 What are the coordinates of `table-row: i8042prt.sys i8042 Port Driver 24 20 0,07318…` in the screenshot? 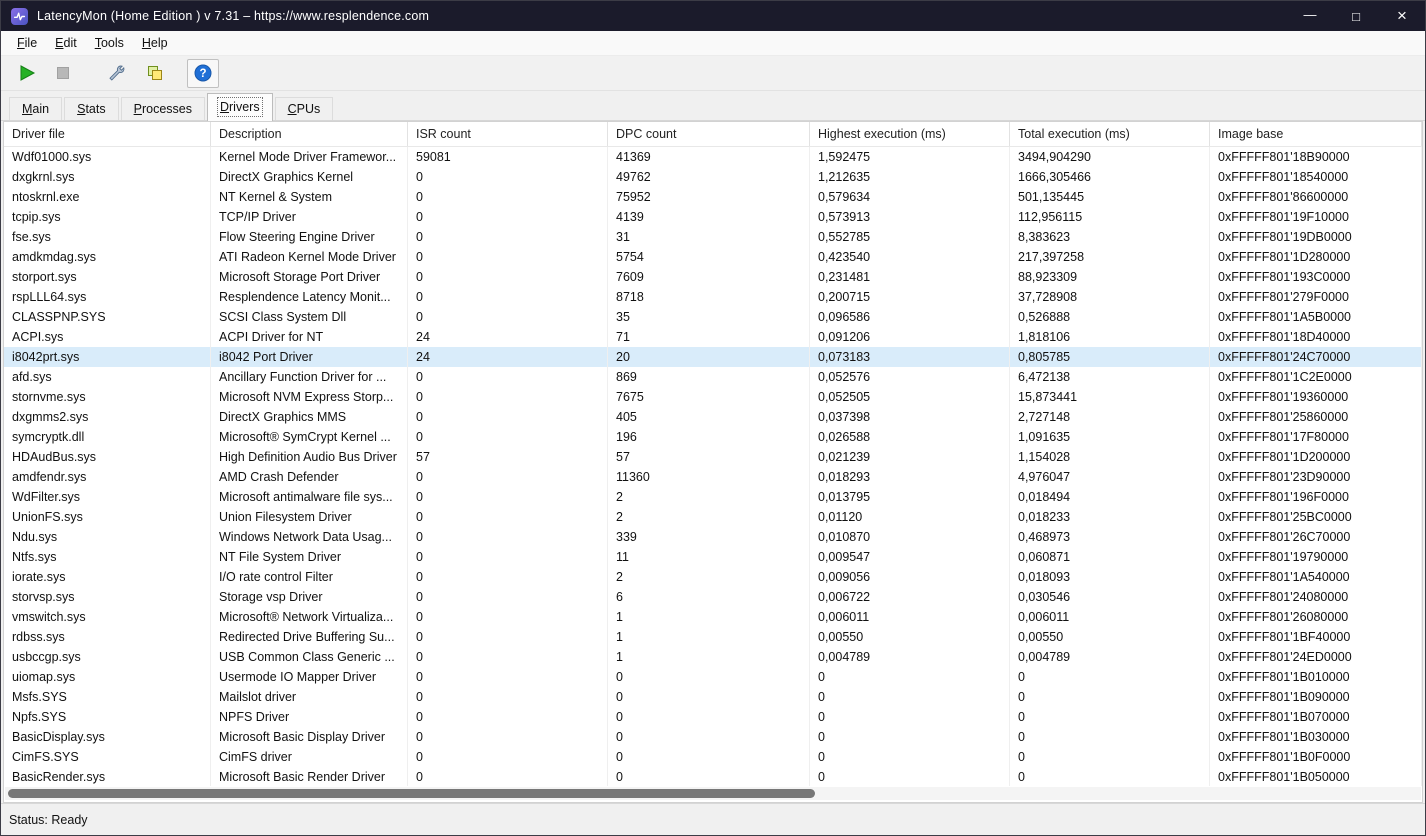 It's located at (713, 357).